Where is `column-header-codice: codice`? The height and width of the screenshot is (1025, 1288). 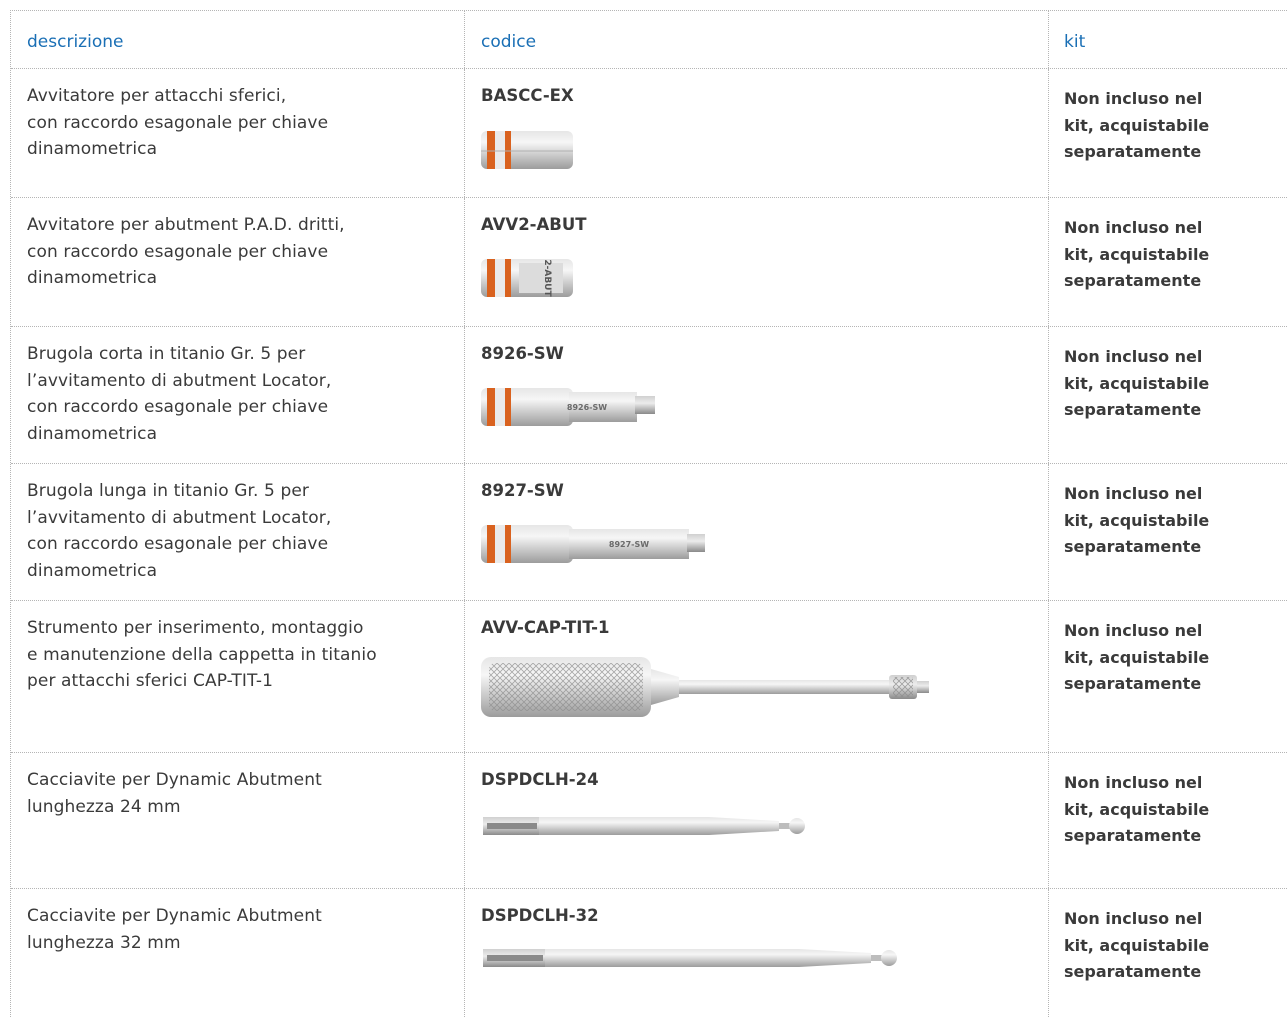 column-header-codice: codice is located at coordinates (757, 39).